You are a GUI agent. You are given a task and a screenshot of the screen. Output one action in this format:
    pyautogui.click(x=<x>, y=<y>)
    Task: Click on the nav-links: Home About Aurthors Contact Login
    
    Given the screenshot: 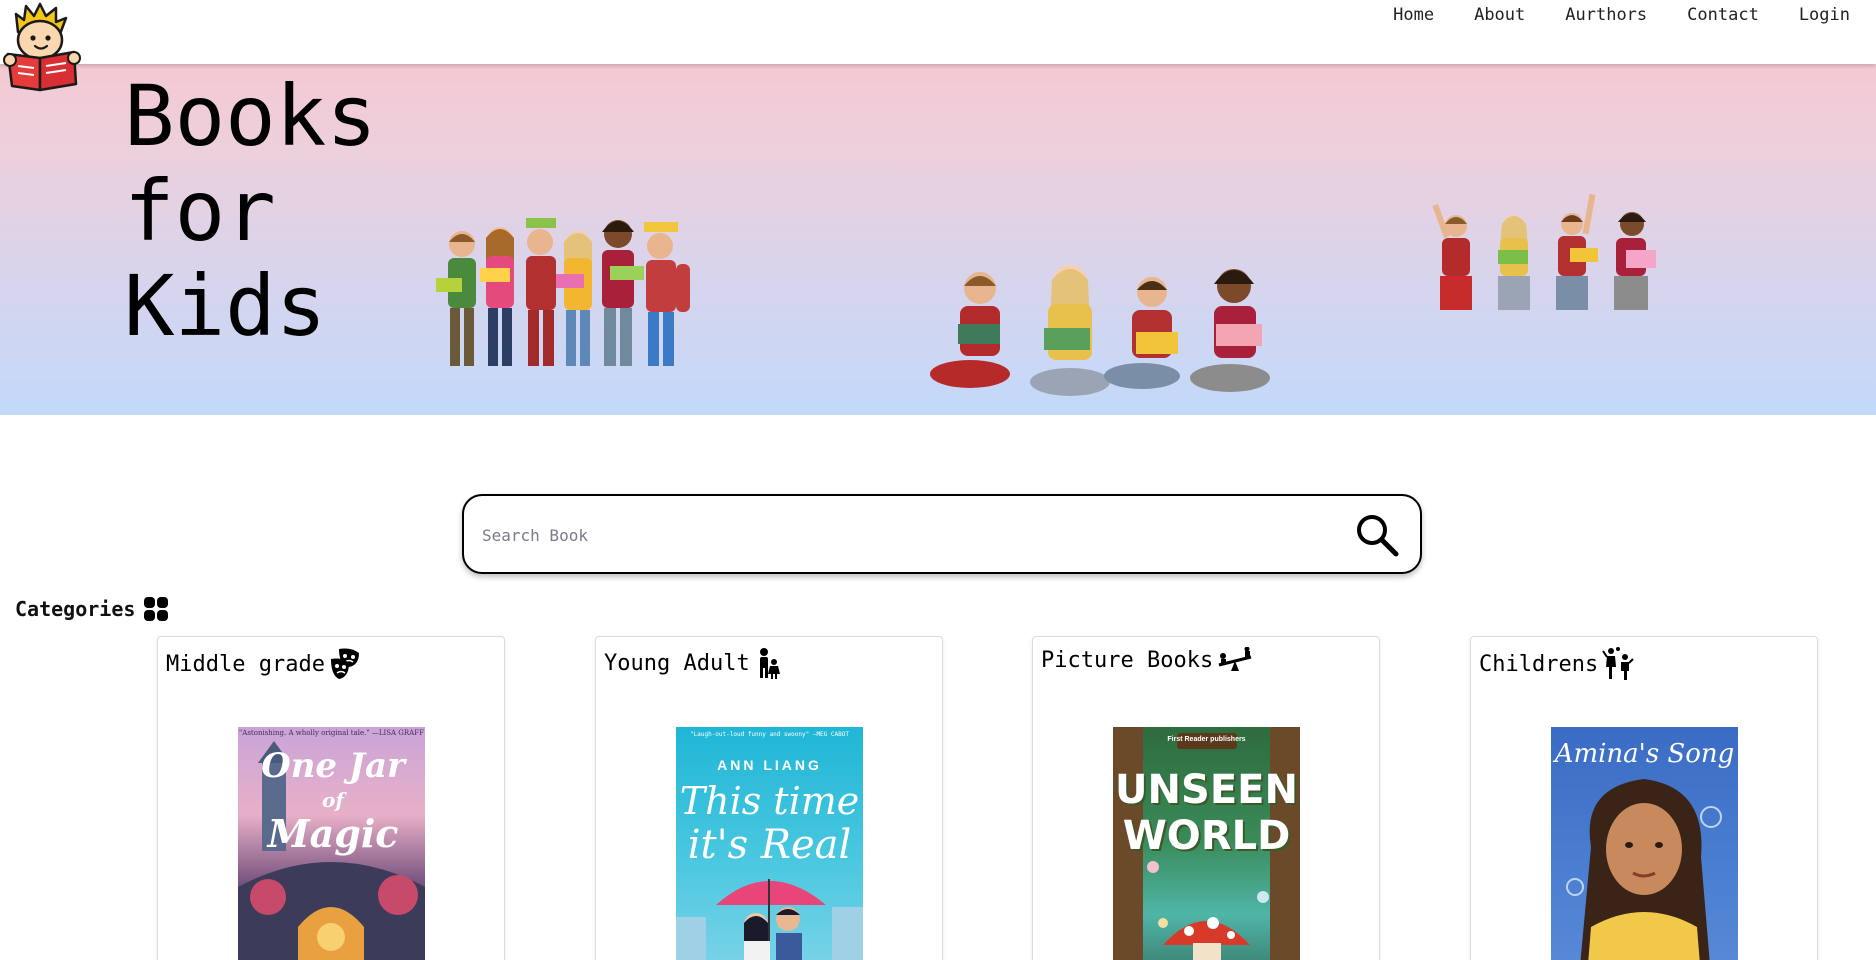 What is the action you would take?
    pyautogui.click(x=1621, y=15)
    